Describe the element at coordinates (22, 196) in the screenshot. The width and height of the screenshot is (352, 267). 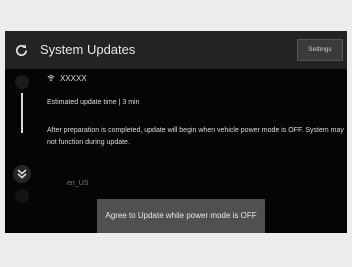
I see `scroll-end-indicator` at that location.